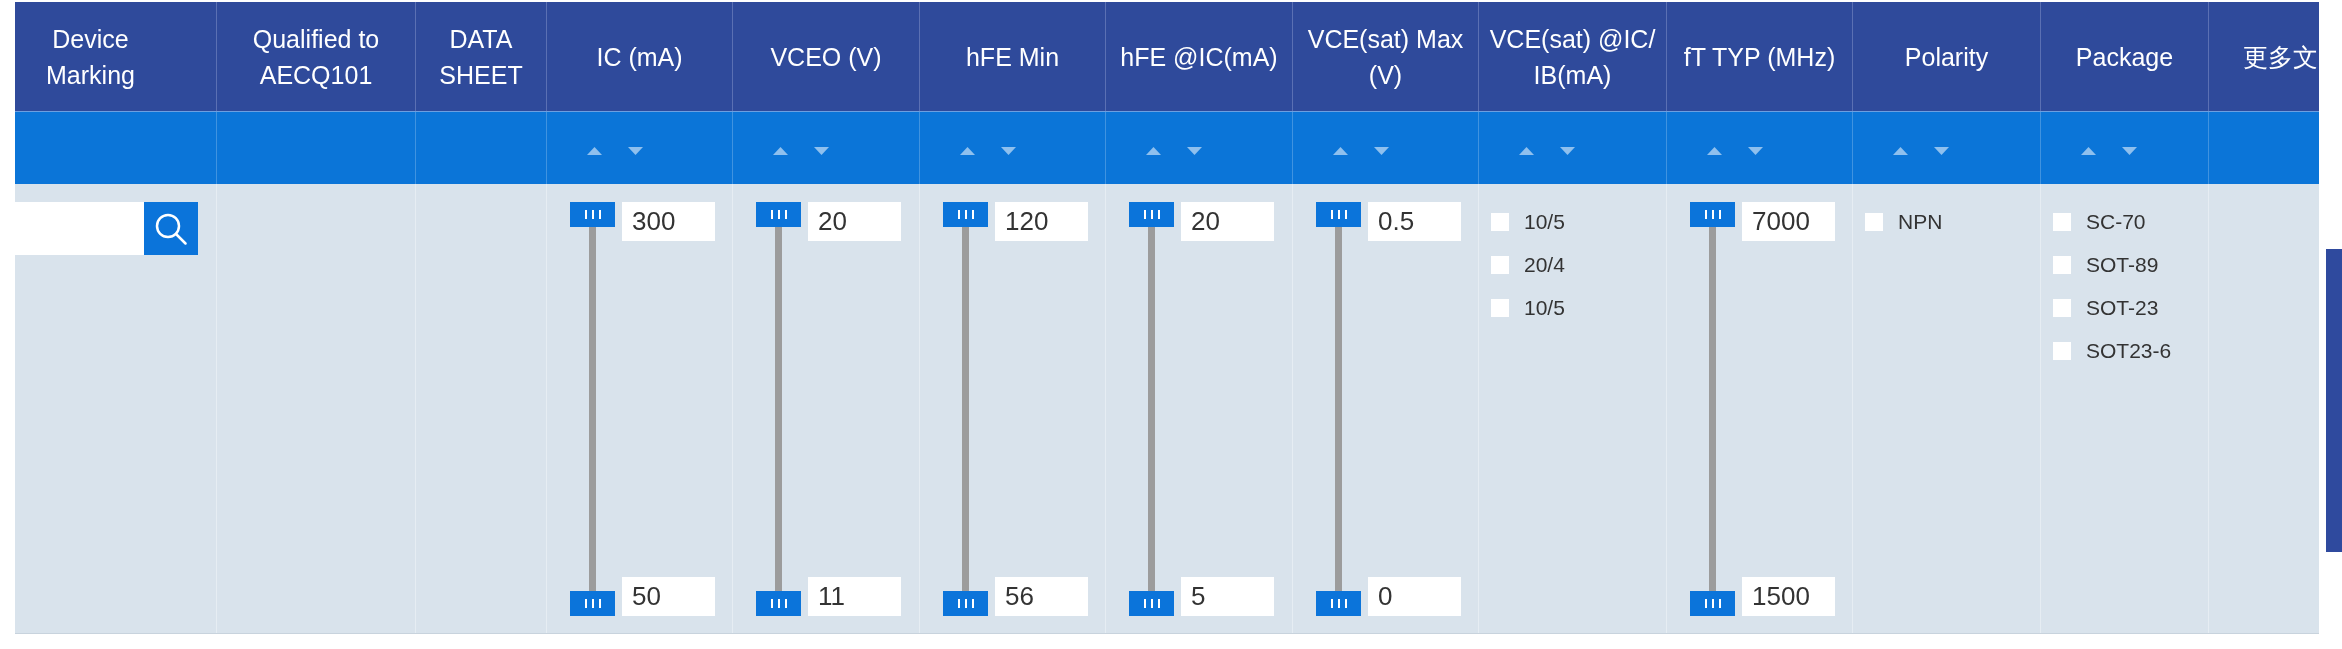 This screenshot has width=2342, height=649. What do you see at coordinates (668, 596) in the screenshot?
I see `range-value-field: 50` at bounding box center [668, 596].